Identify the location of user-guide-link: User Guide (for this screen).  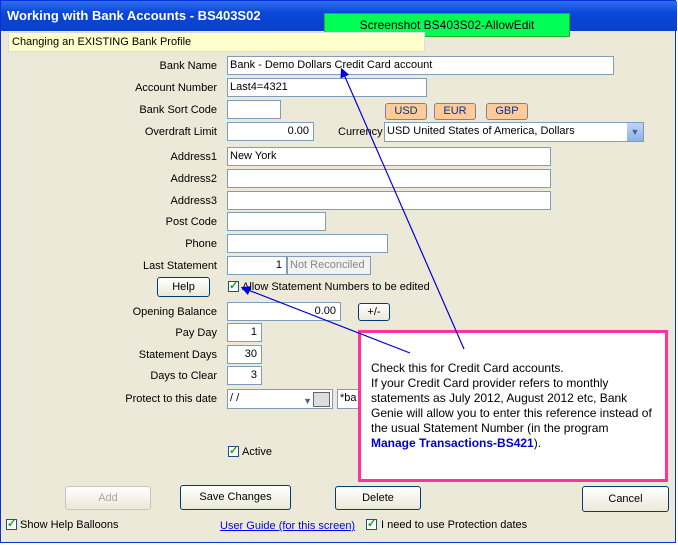
(287, 526).